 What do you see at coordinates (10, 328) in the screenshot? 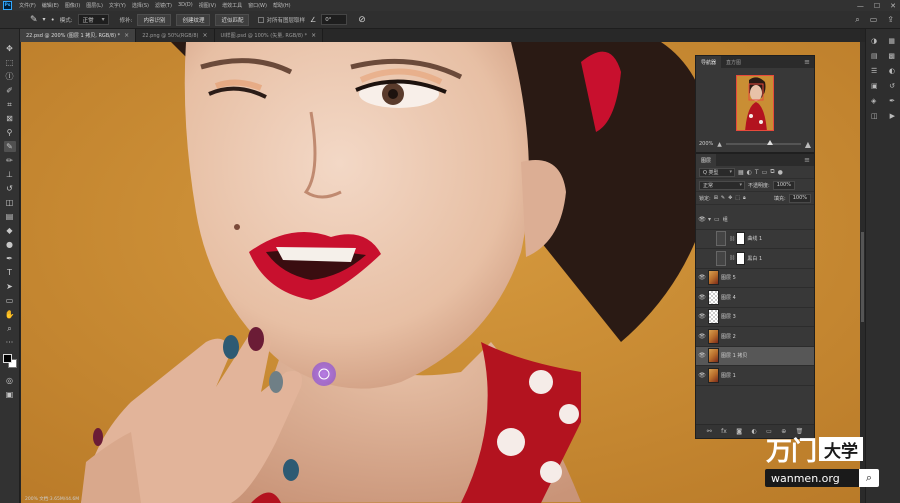
I see `zoom-icon: ⌕` at bounding box center [10, 328].